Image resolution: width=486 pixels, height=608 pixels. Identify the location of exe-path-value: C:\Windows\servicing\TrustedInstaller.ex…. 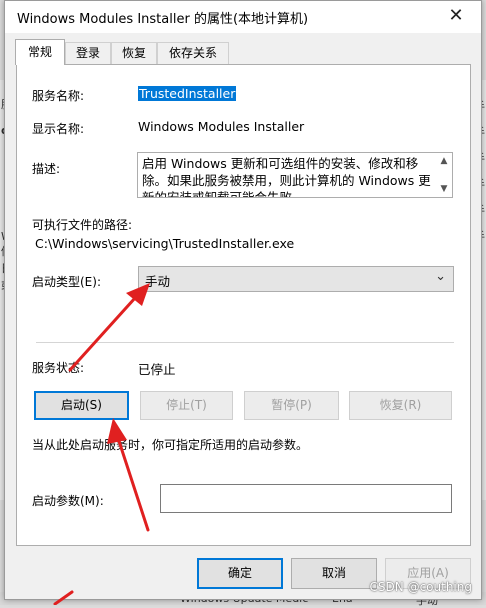
(164, 243).